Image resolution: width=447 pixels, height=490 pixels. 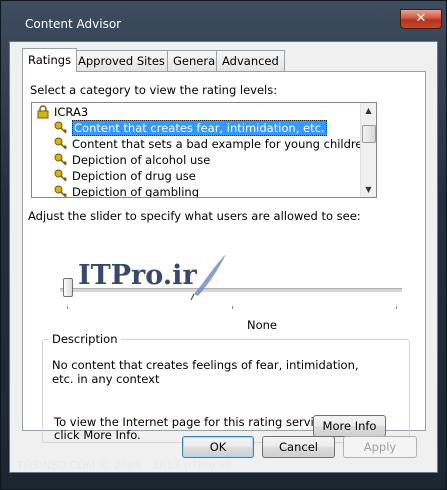 What do you see at coordinates (369, 134) in the screenshot?
I see `scroll-thumb` at bounding box center [369, 134].